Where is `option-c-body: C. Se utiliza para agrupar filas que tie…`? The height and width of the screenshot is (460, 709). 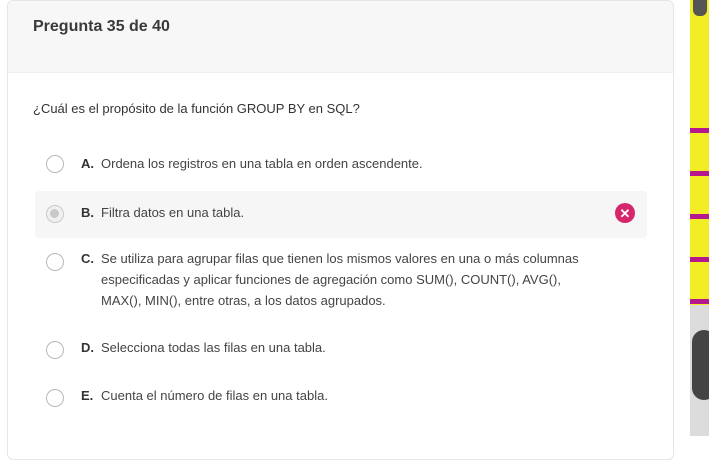
option-c-body: C. Se utiliza para agrupar filas que tie… is located at coordinates (334, 279).